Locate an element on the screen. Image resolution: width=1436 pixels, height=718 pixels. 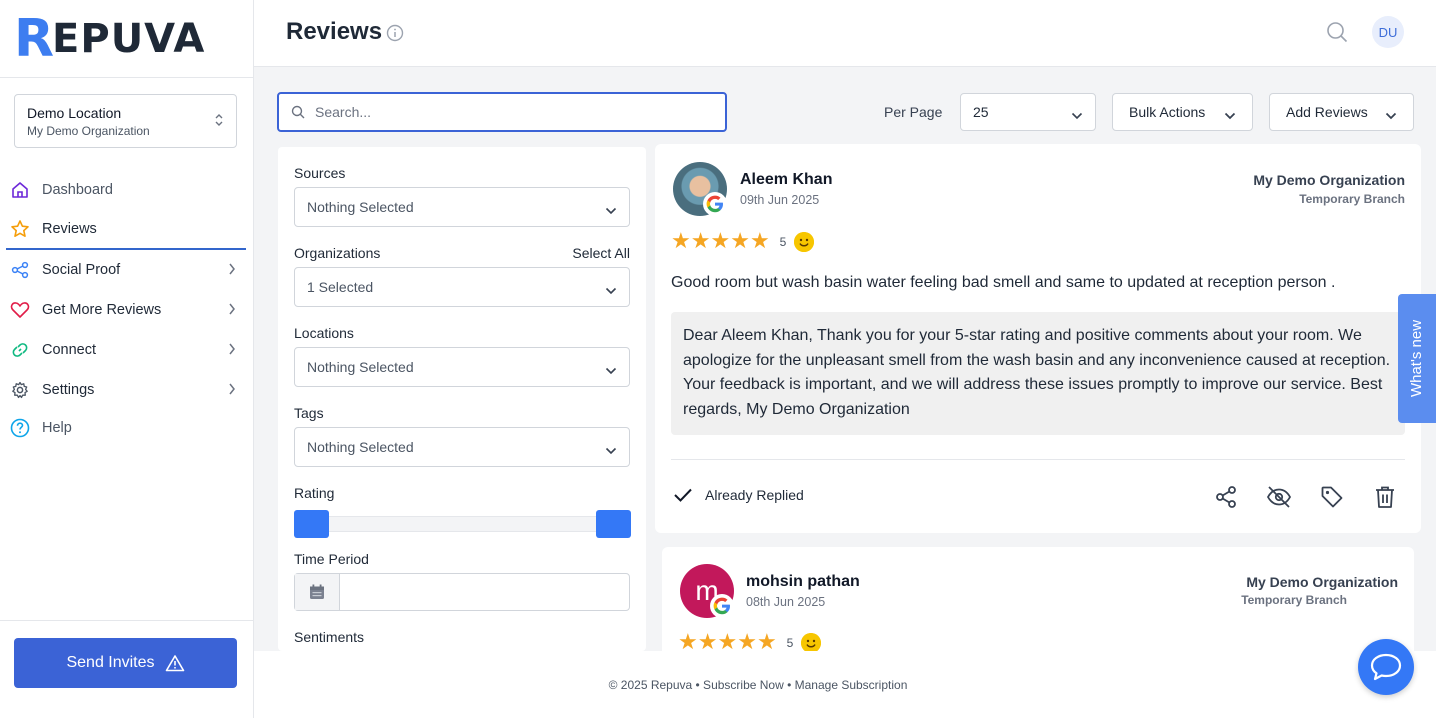
page-title: Reviews is located at coordinates (334, 31).